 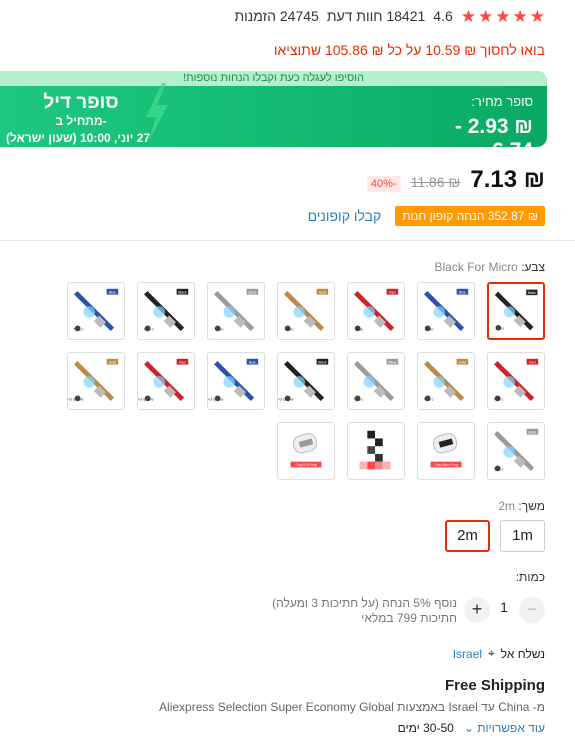 What do you see at coordinates (470, 216) in the screenshot?
I see `store-coupon-badge: ₪ 352.87 הנחה קופון חנות` at bounding box center [470, 216].